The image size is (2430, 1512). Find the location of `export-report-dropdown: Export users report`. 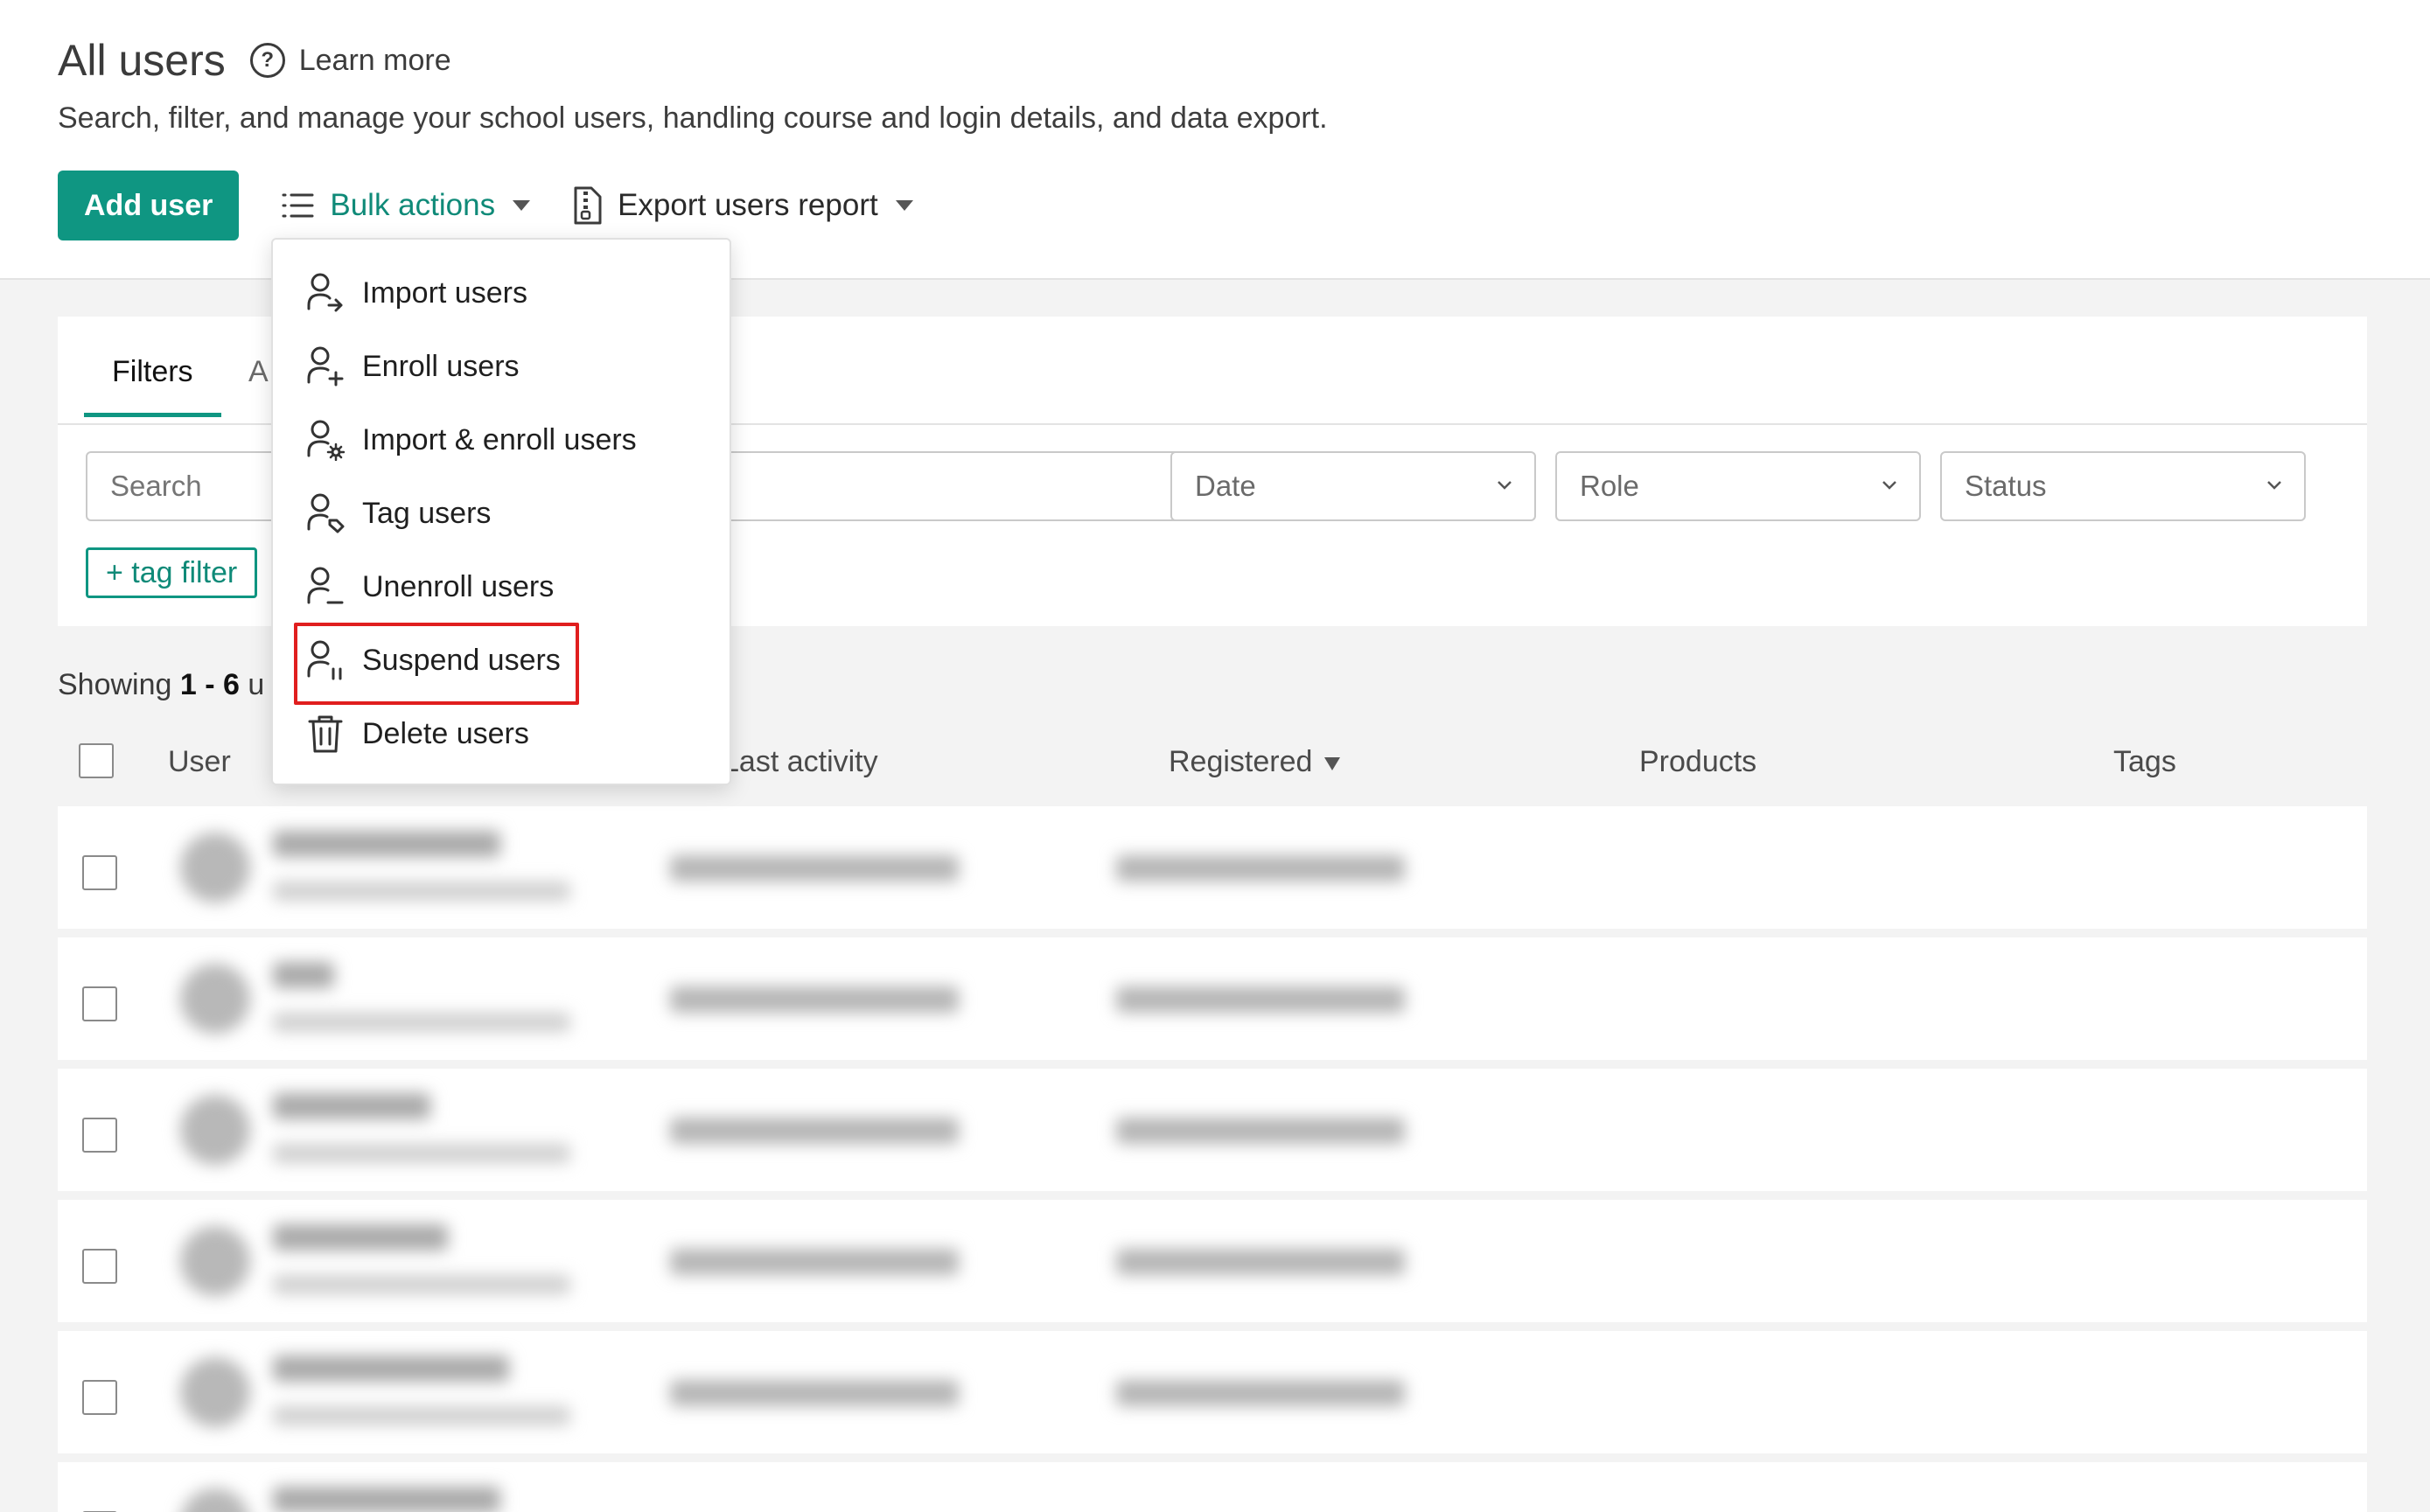

export-report-dropdown: Export users report is located at coordinates (743, 206).